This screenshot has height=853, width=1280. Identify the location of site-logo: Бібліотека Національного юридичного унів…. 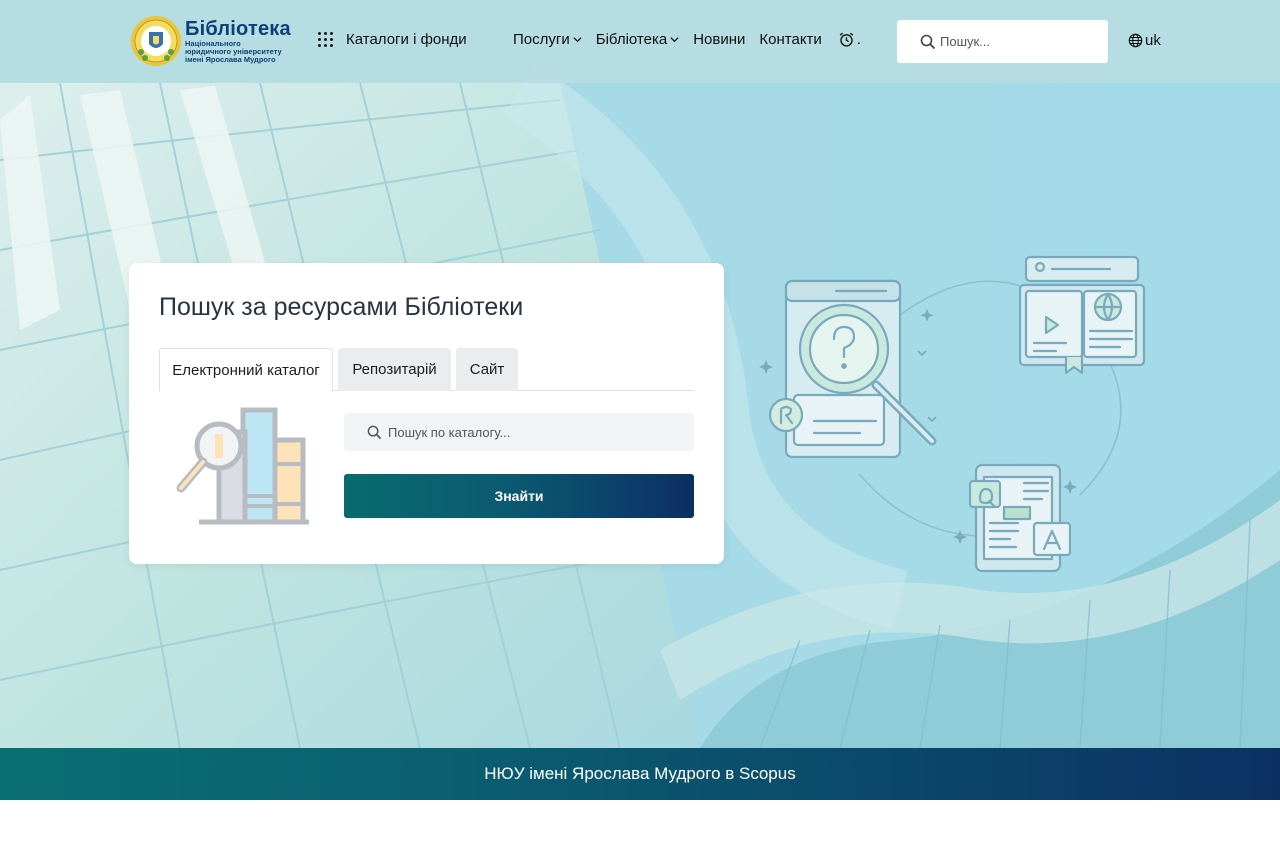
(210, 41).